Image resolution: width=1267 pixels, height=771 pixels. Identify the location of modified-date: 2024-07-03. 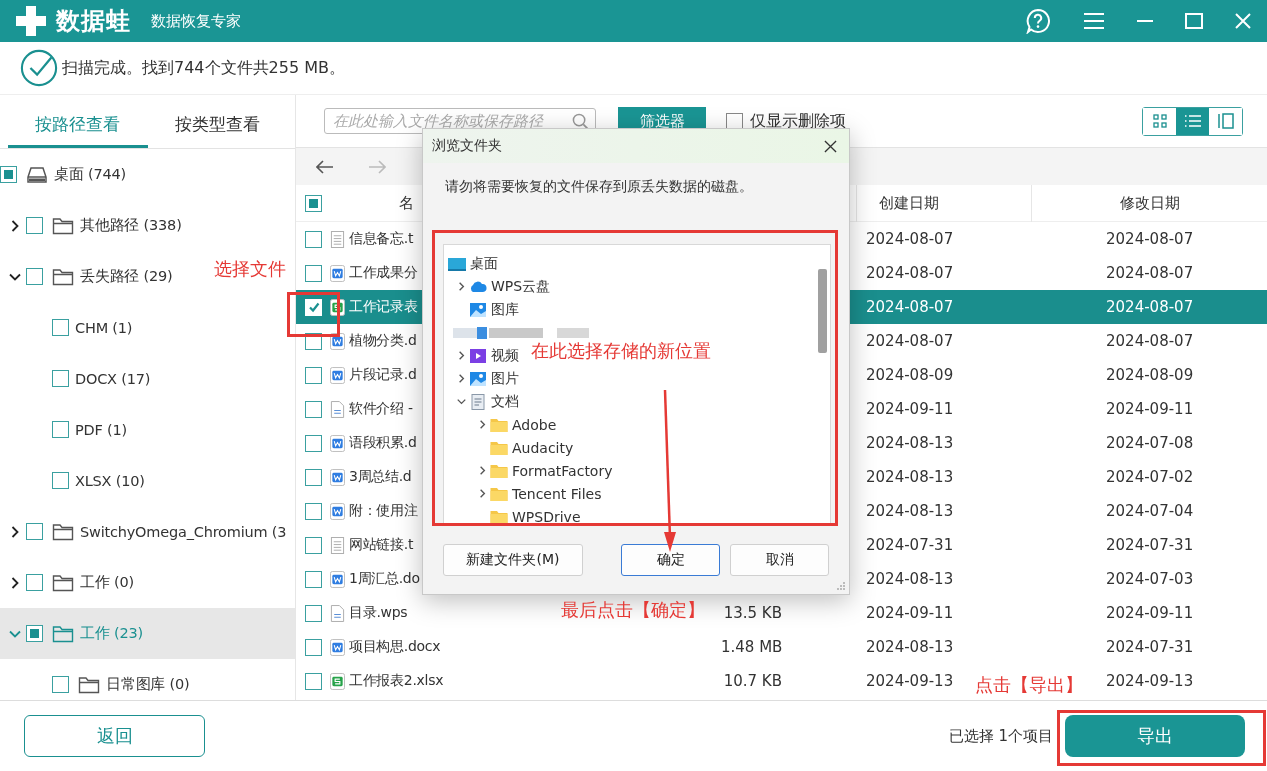
(1150, 579).